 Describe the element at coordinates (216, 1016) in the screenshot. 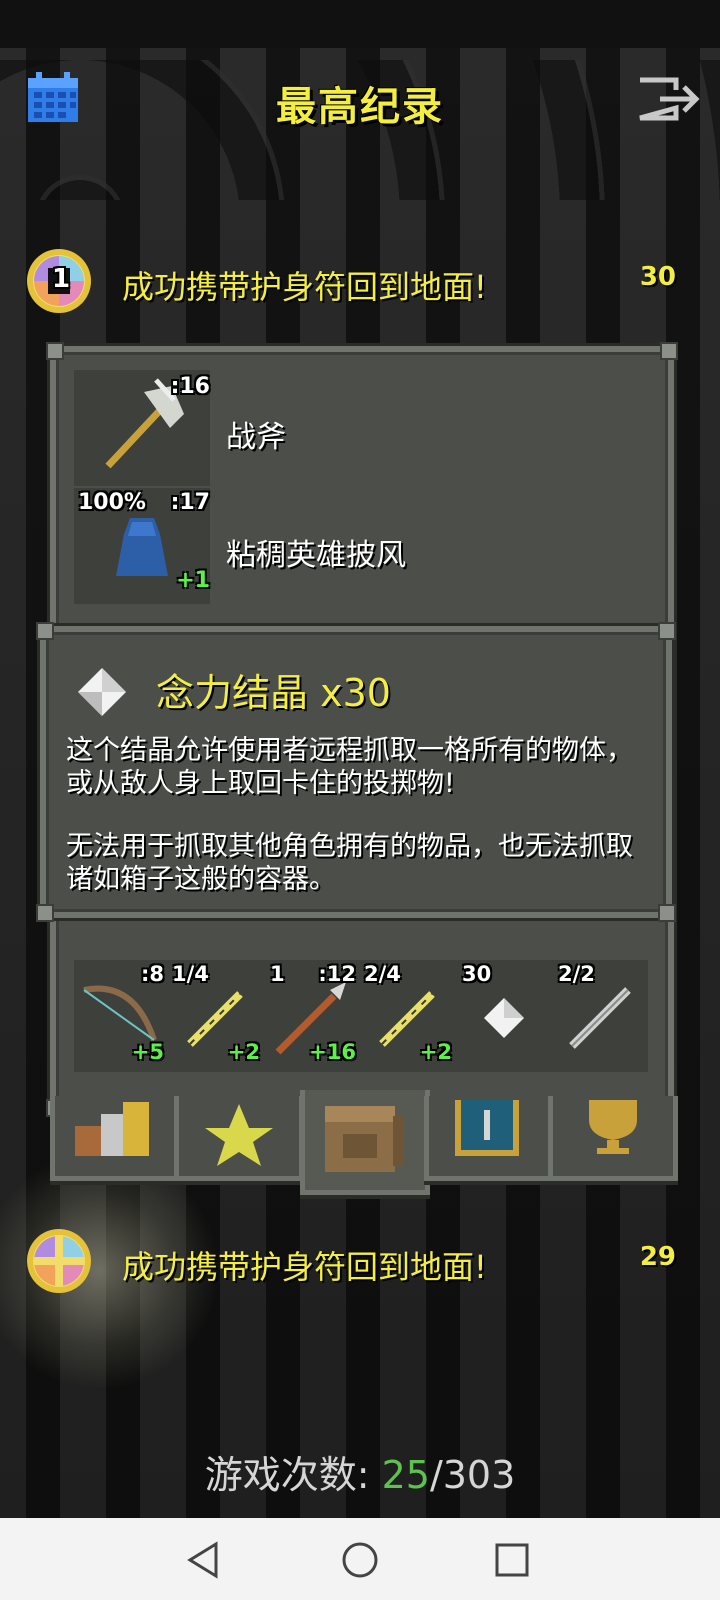

I see `quickslot: 1/4 +2` at that location.